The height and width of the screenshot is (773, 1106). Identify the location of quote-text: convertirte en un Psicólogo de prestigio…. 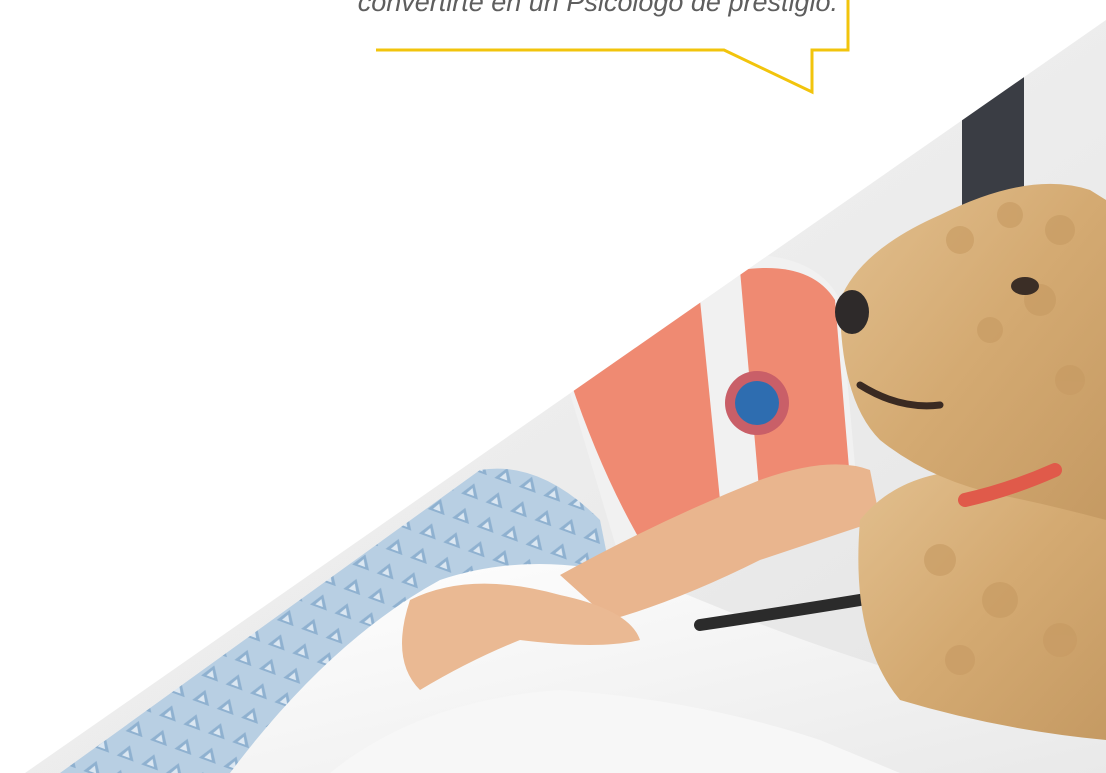
(597, 8).